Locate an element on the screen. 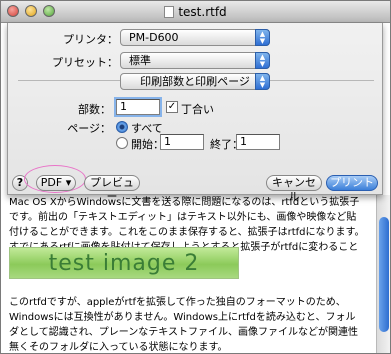 The width and height of the screenshot is (391, 354). print-button: プリント is located at coordinates (352, 183).